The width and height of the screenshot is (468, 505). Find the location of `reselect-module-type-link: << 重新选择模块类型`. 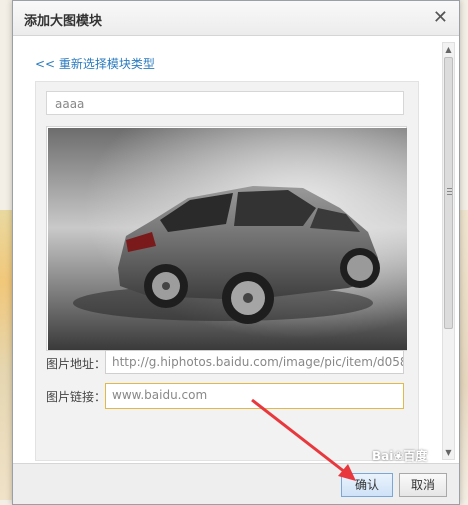

reselect-module-type-link: << 重新选择模块类型 is located at coordinates (95, 63).